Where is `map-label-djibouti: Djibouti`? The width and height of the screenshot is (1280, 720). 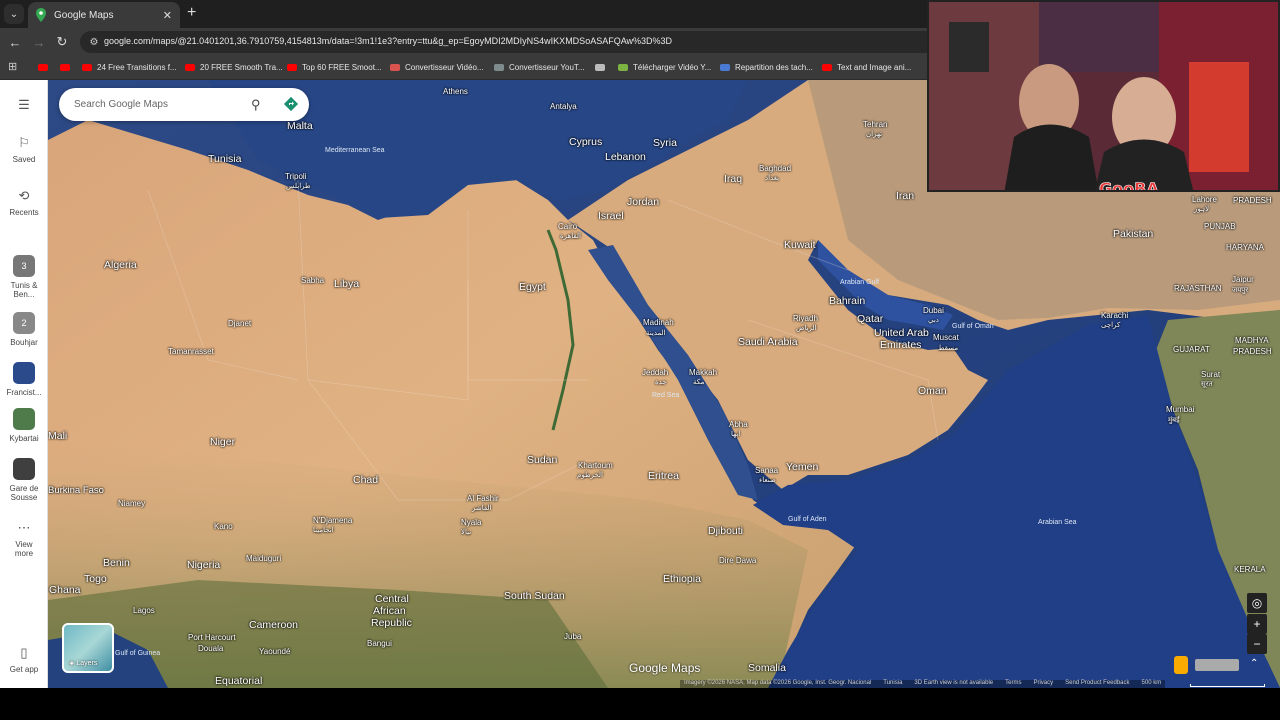
map-label-djibouti: Djibouti is located at coordinates (725, 531).